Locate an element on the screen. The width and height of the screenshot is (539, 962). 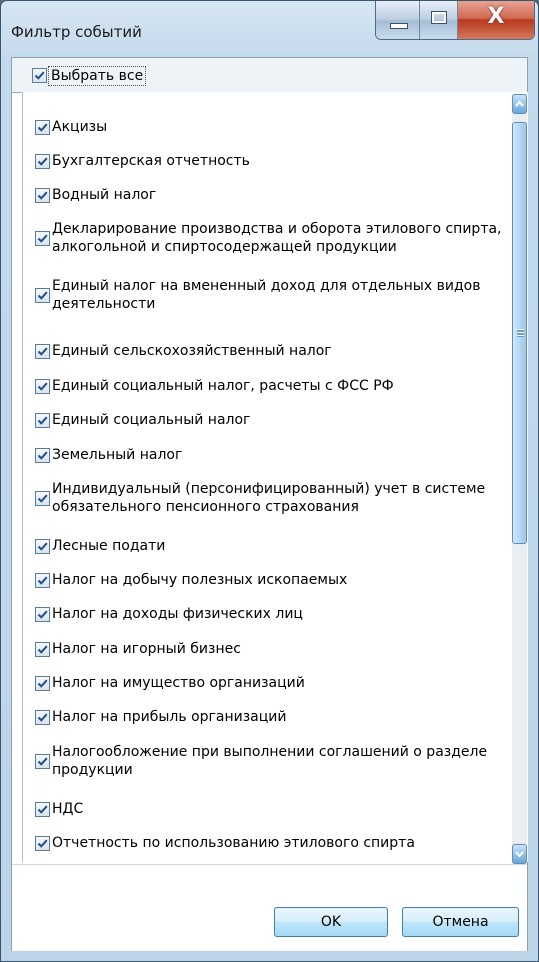
item-label: Акцизы is located at coordinates (80, 127).